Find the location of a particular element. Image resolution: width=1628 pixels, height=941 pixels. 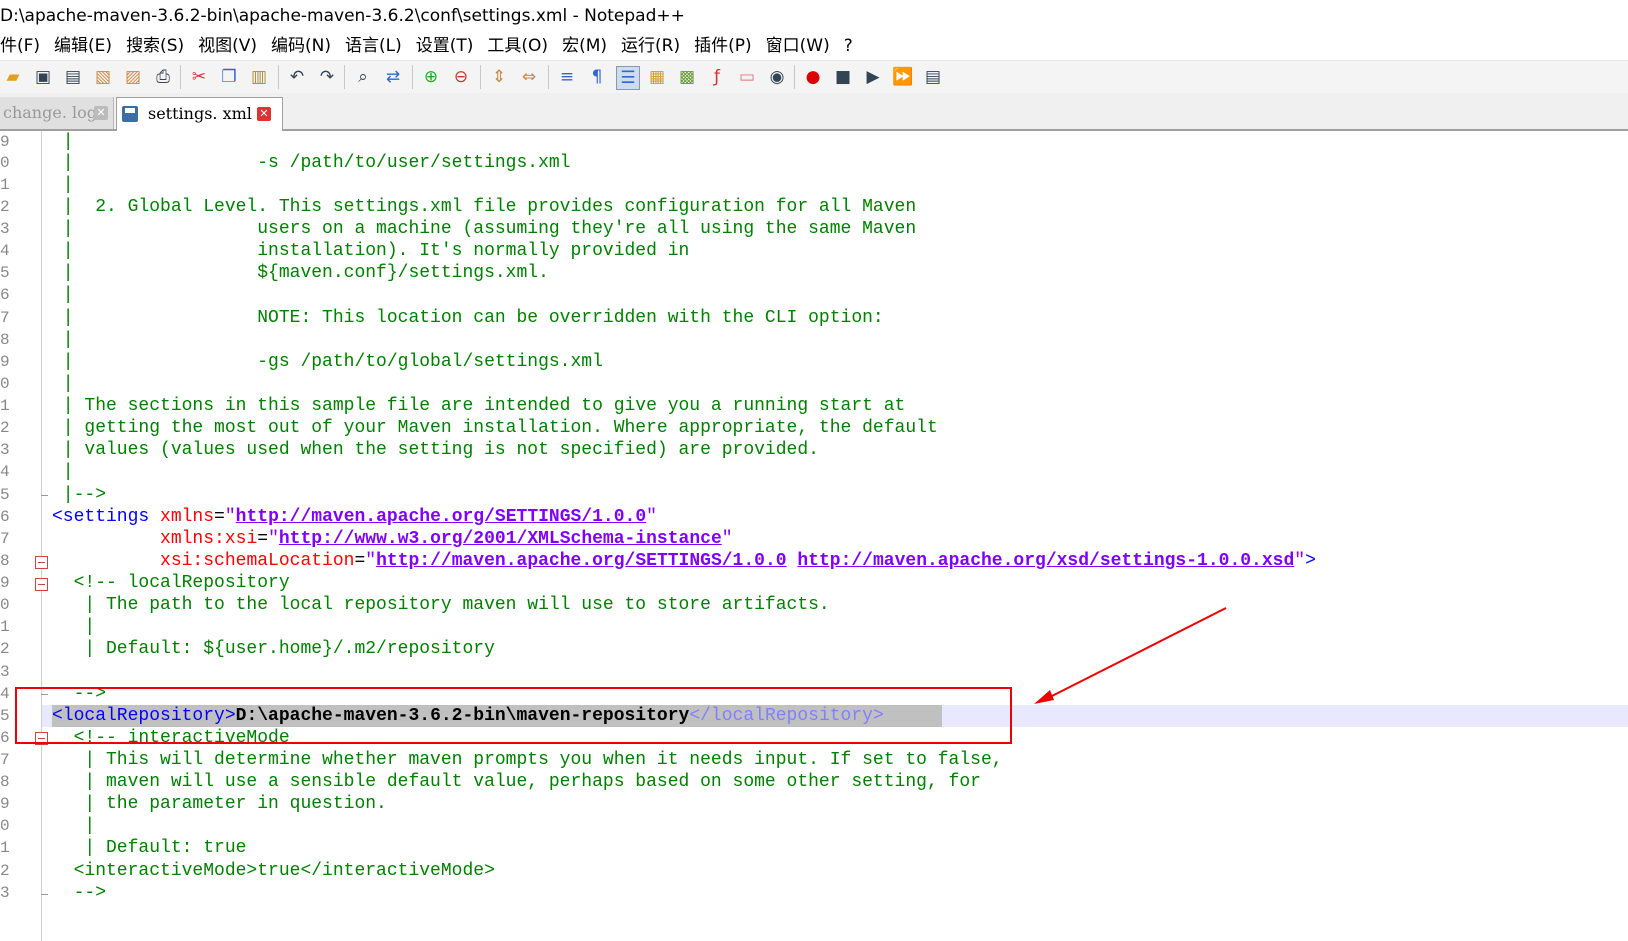

fold-end-marker is located at coordinates (44, 894).